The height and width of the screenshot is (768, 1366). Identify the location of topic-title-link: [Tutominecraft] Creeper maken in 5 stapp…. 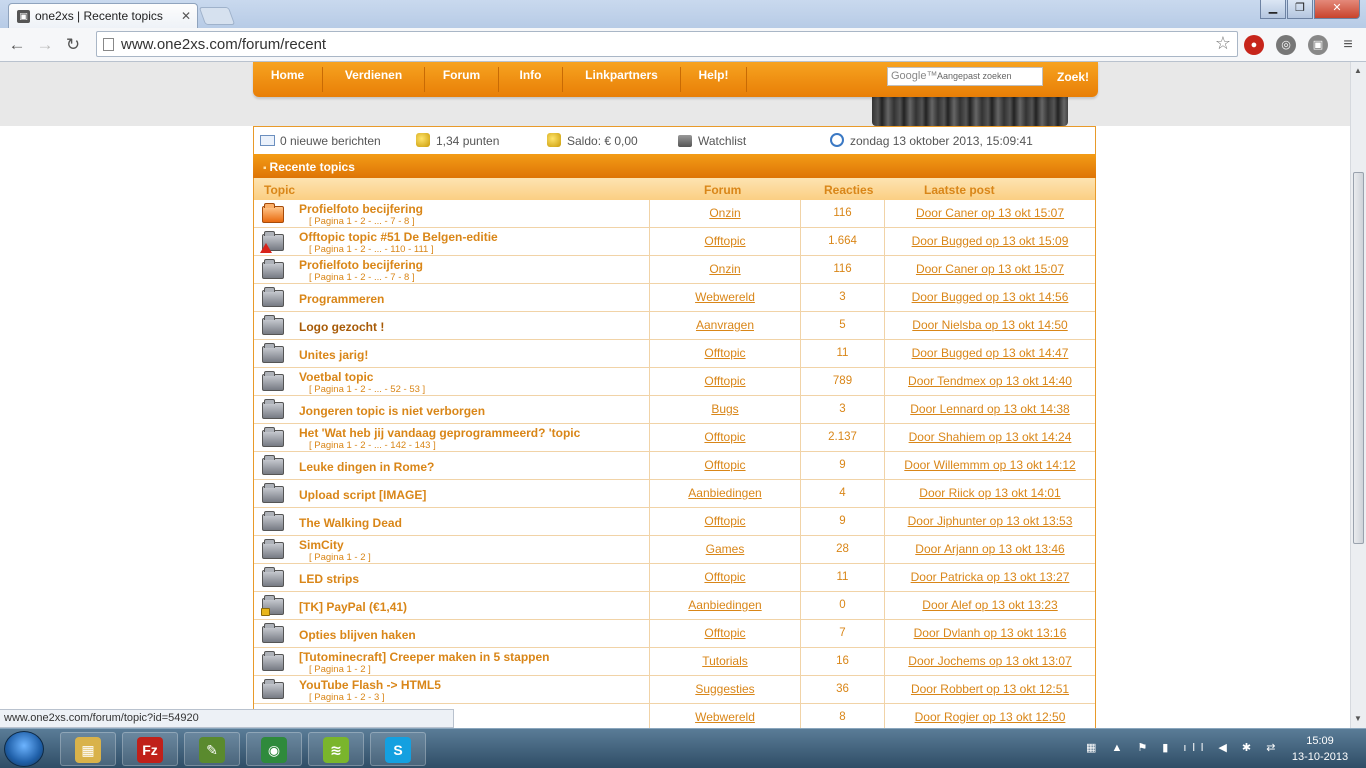
(424, 657).